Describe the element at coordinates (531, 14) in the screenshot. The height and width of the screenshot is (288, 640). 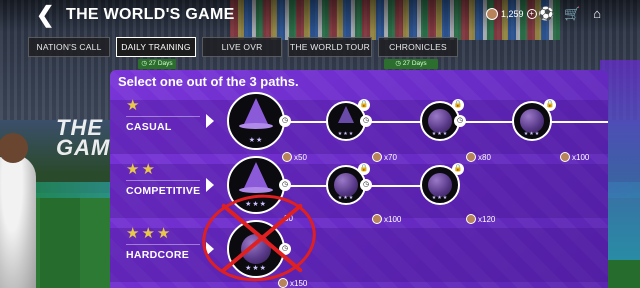
I see `add-coins-icon: +` at that location.